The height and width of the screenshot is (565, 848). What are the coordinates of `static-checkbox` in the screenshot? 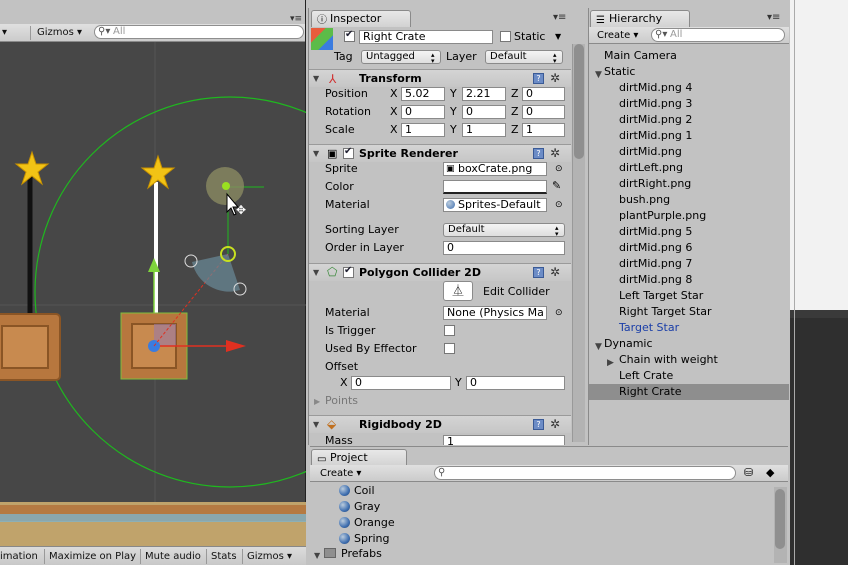 It's located at (505, 36).